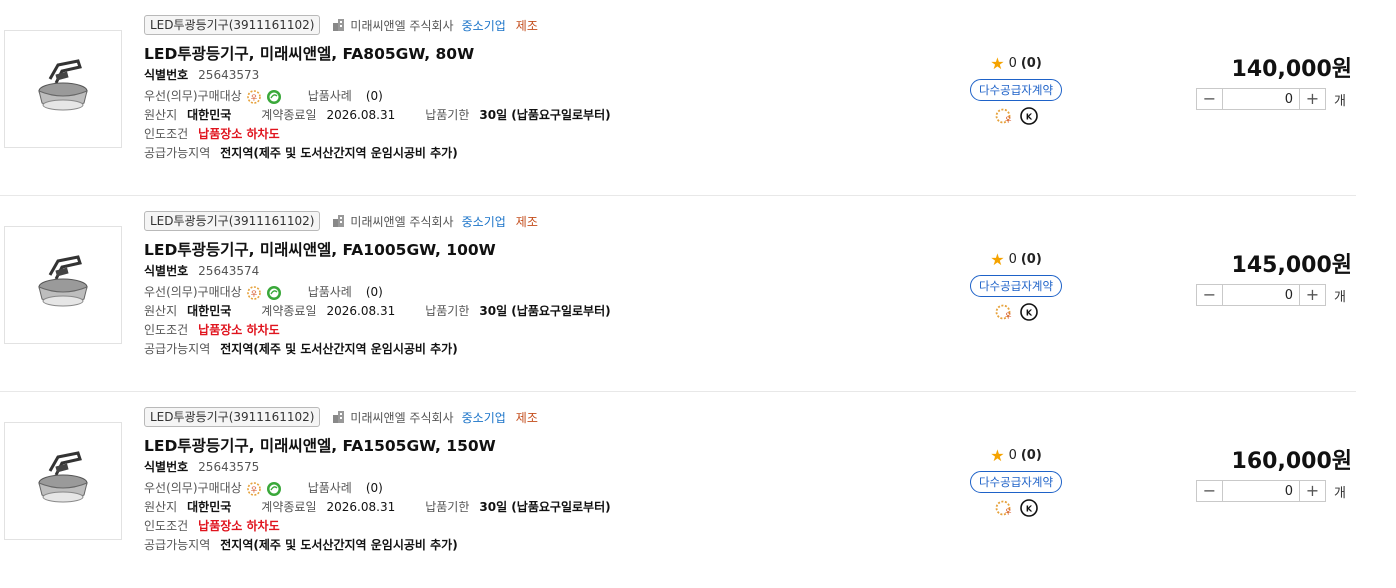 This screenshot has height=588, width=1396. What do you see at coordinates (161, 311) in the screenshot?
I see `origin-label: 원산지` at bounding box center [161, 311].